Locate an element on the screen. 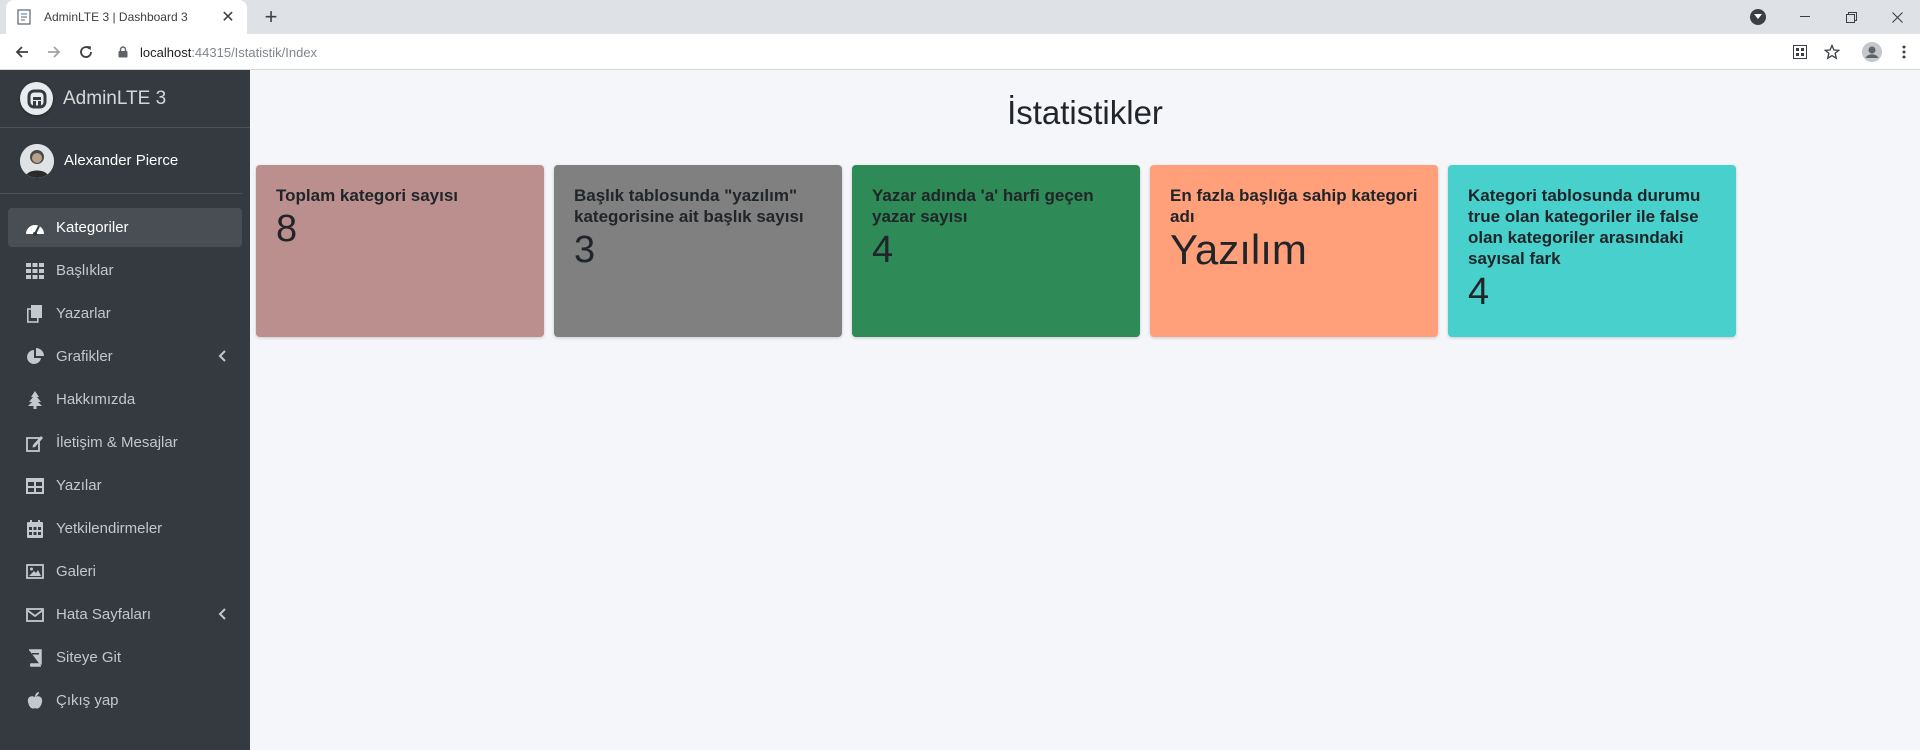 Image resolution: width=1920 pixels, height=750 pixels. sidebar-item-label: Başlıklar is located at coordinates (85, 270).